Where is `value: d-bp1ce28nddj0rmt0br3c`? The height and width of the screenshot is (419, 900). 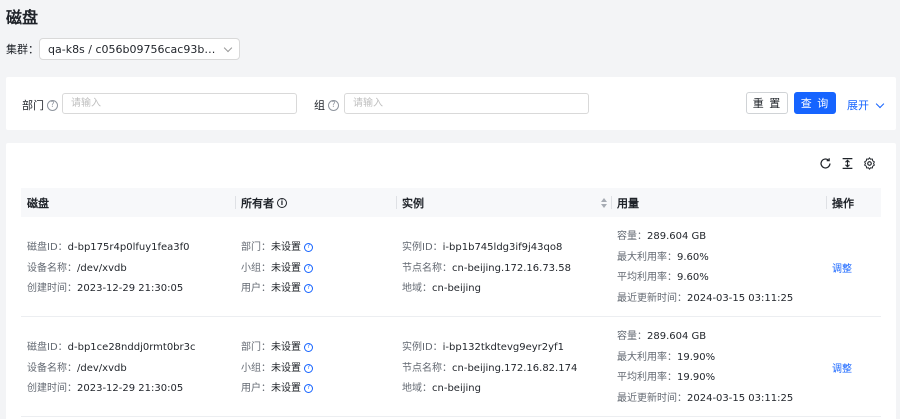 value: d-bp1ce28nddj0rmt0br3c is located at coordinates (131, 347).